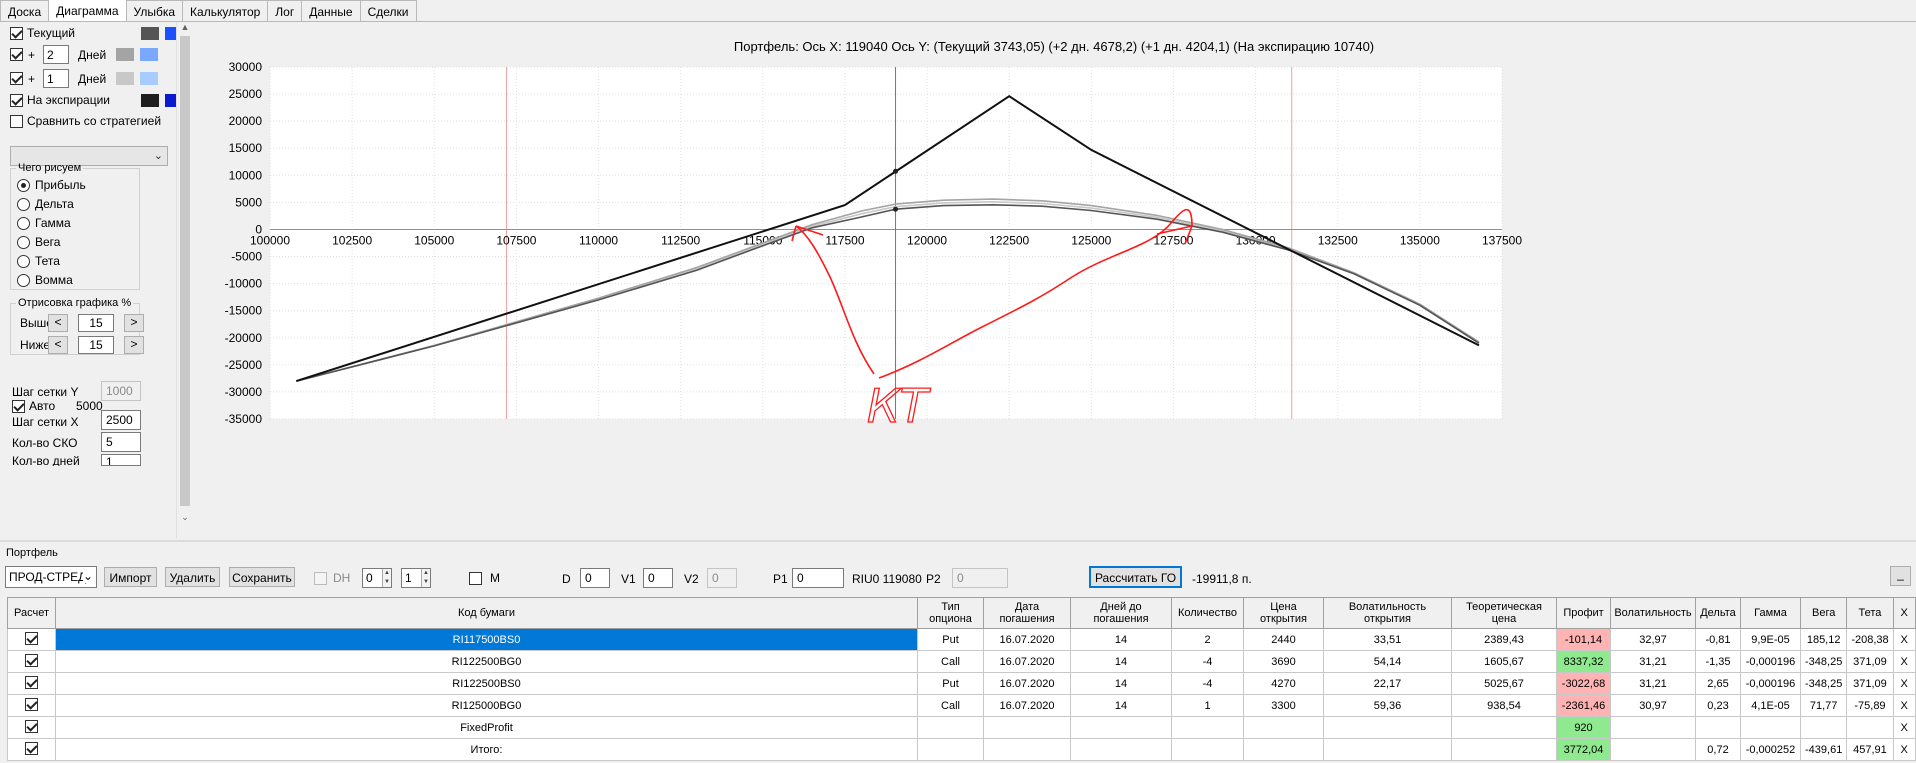  What do you see at coordinates (51, 577) in the screenshot?
I see `portfolio-select: ПРОД-СТРЕД ⌄` at bounding box center [51, 577].